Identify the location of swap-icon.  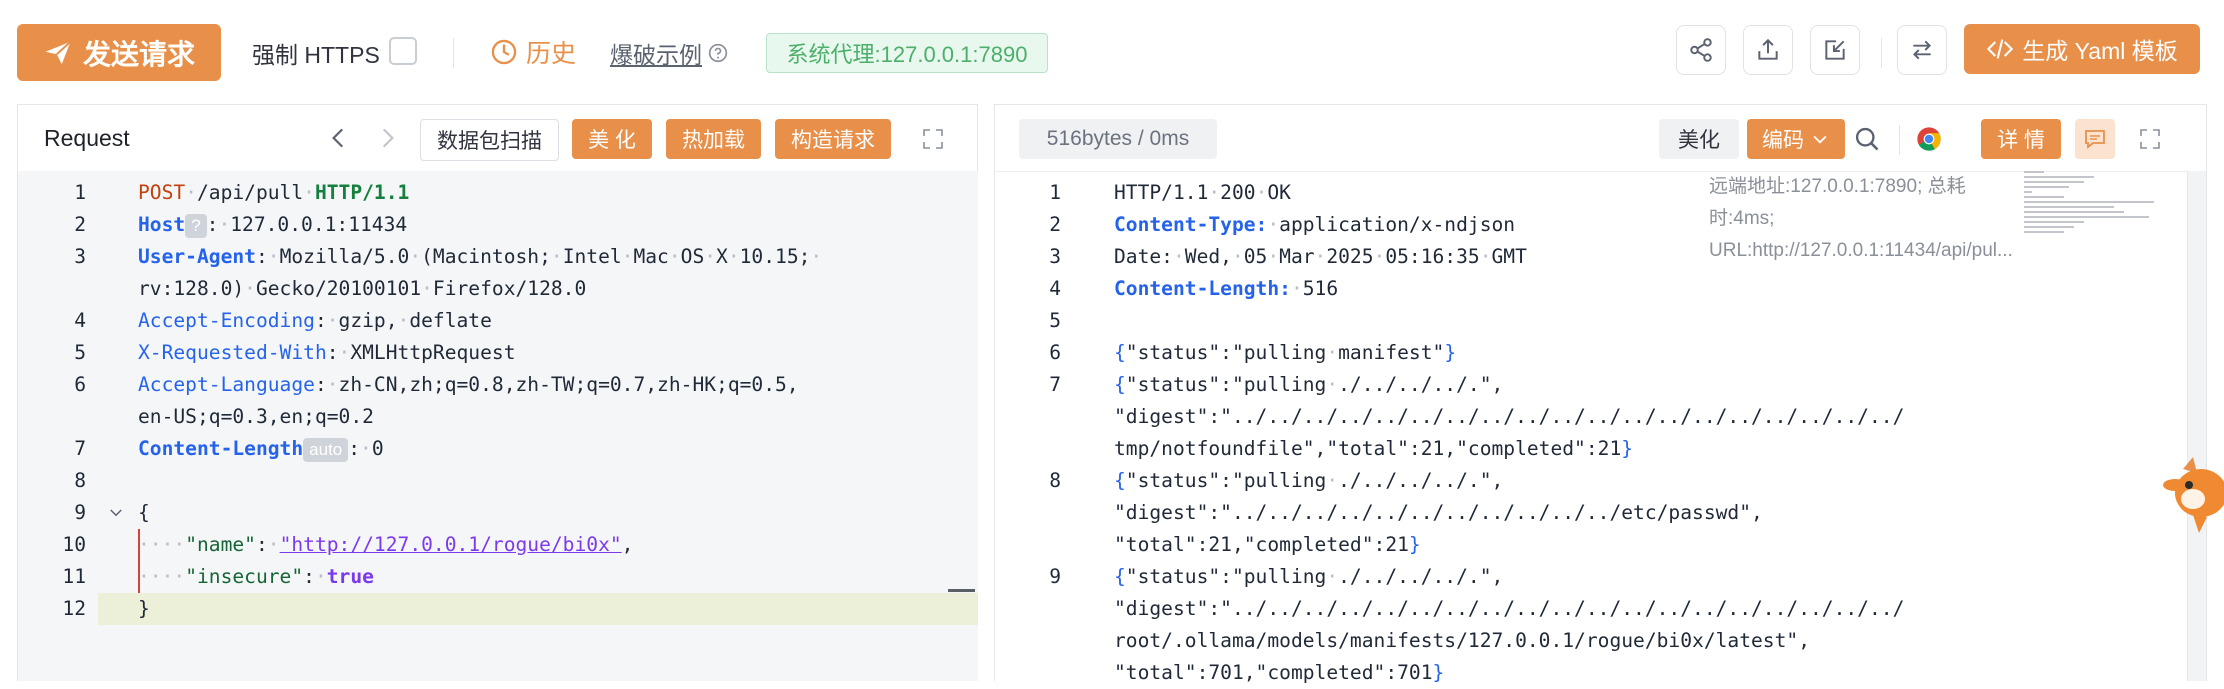
(1922, 50).